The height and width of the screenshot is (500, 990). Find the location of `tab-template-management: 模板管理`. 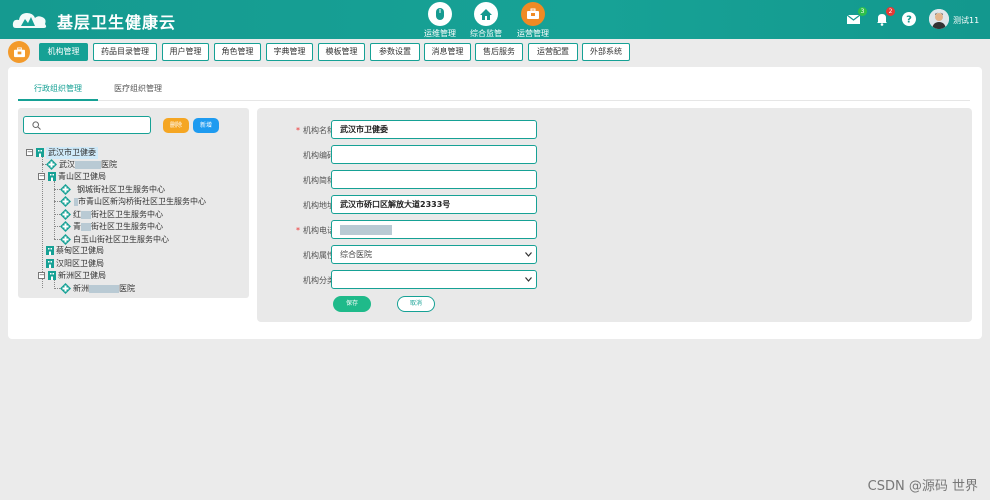

tab-template-management: 模板管理 is located at coordinates (341, 52).